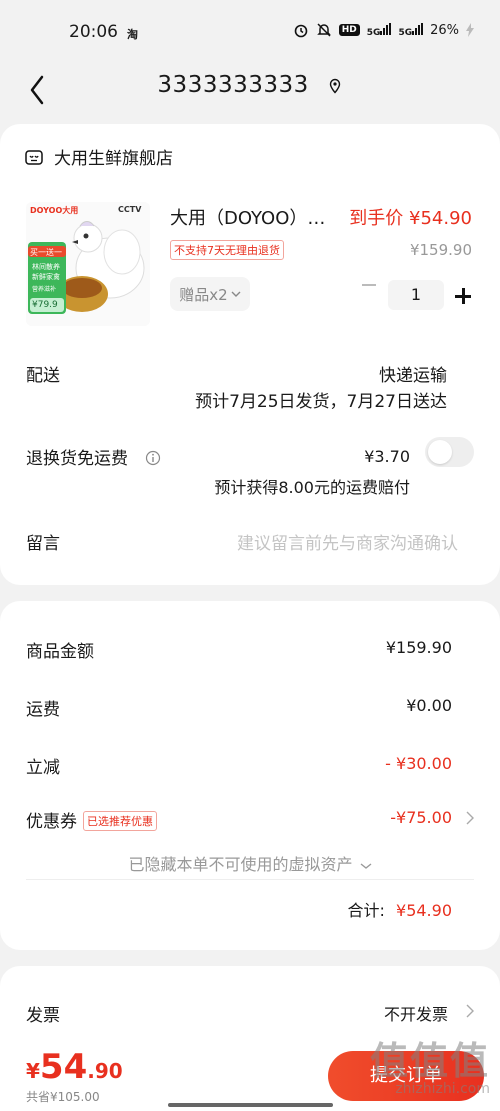 This screenshot has height=1111, width=500. I want to click on status-icons: HD 5G 5G 26%, so click(383, 30).